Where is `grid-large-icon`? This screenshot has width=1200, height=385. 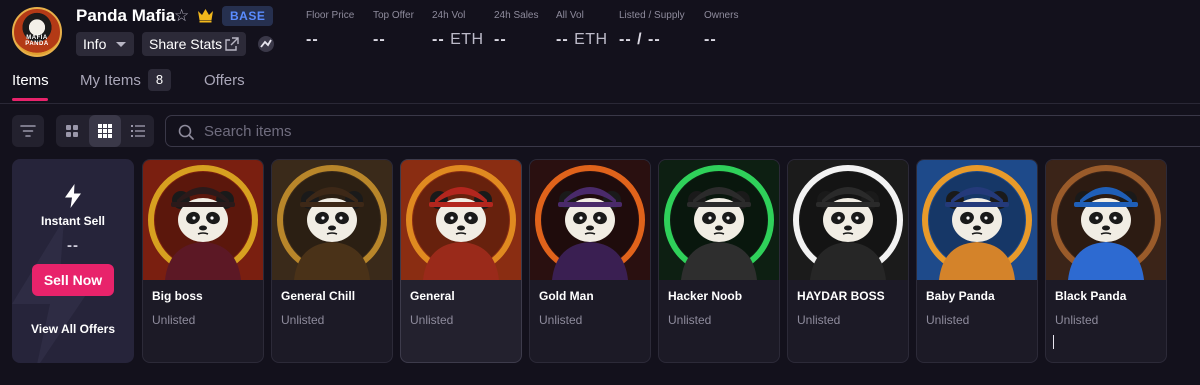 grid-large-icon is located at coordinates (72, 131).